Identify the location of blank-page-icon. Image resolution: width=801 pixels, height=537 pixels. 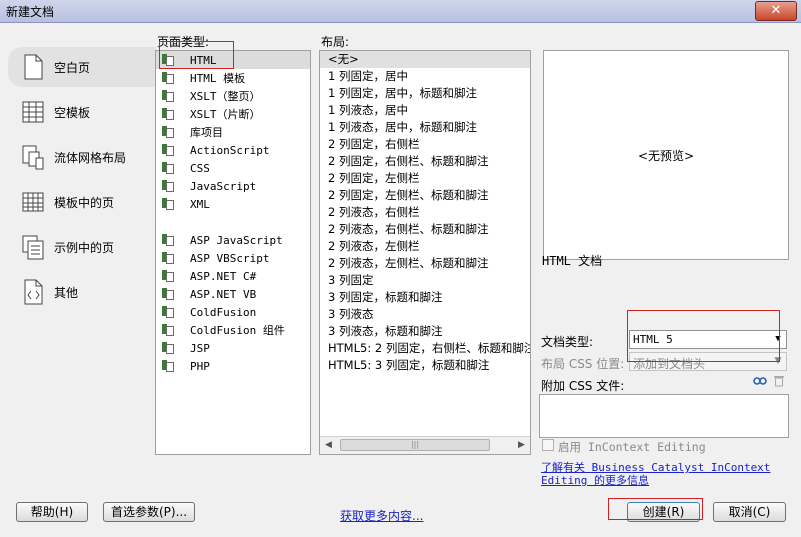
(33, 67).